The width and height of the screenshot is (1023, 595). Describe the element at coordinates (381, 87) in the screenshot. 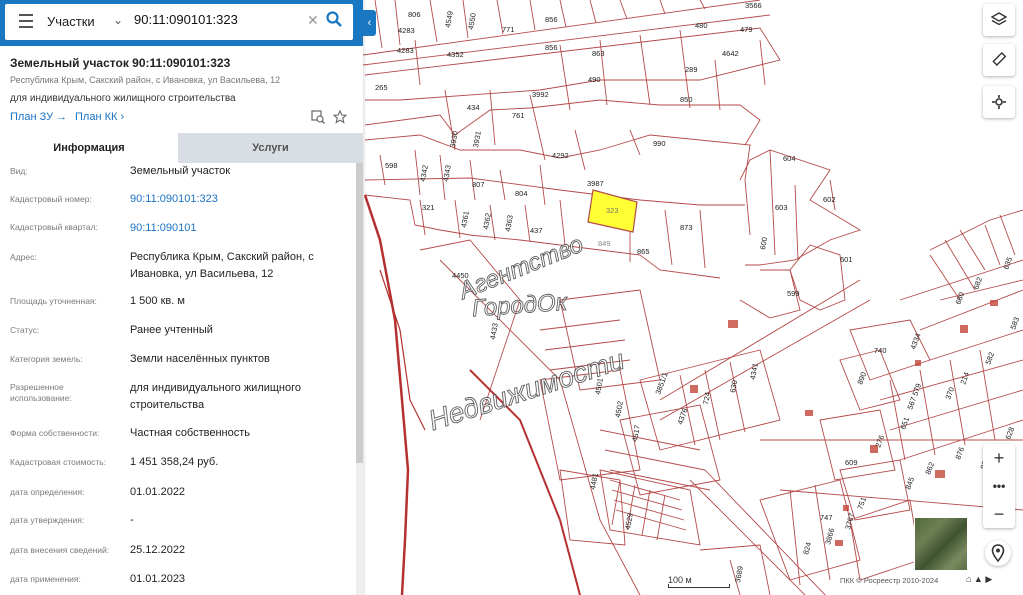

I see `svg-text: 265` at that location.